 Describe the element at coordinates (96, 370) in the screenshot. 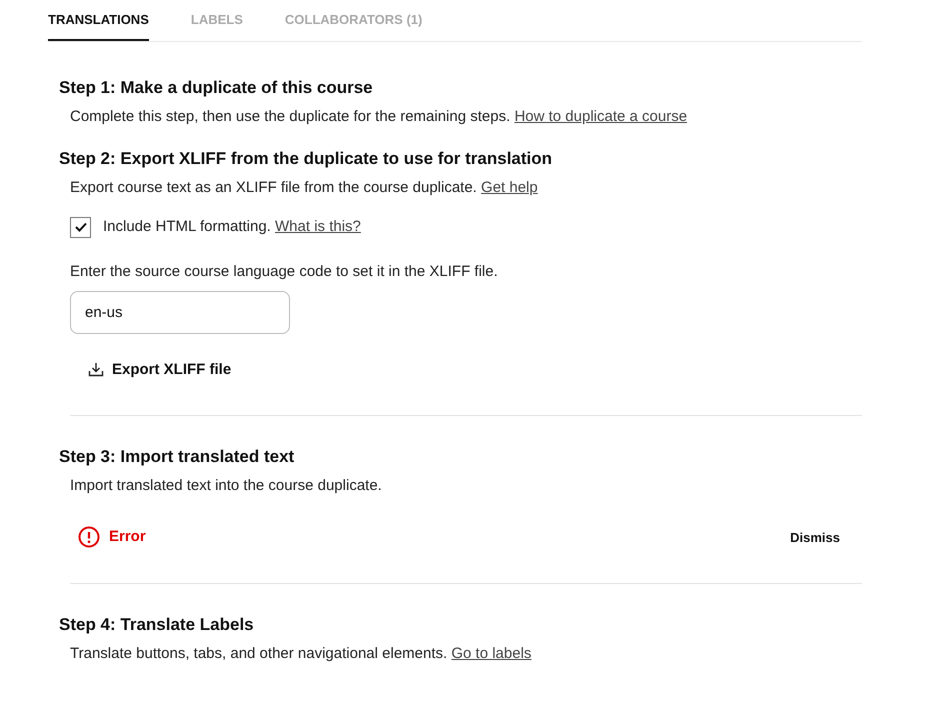

I see `download-icon` at that location.